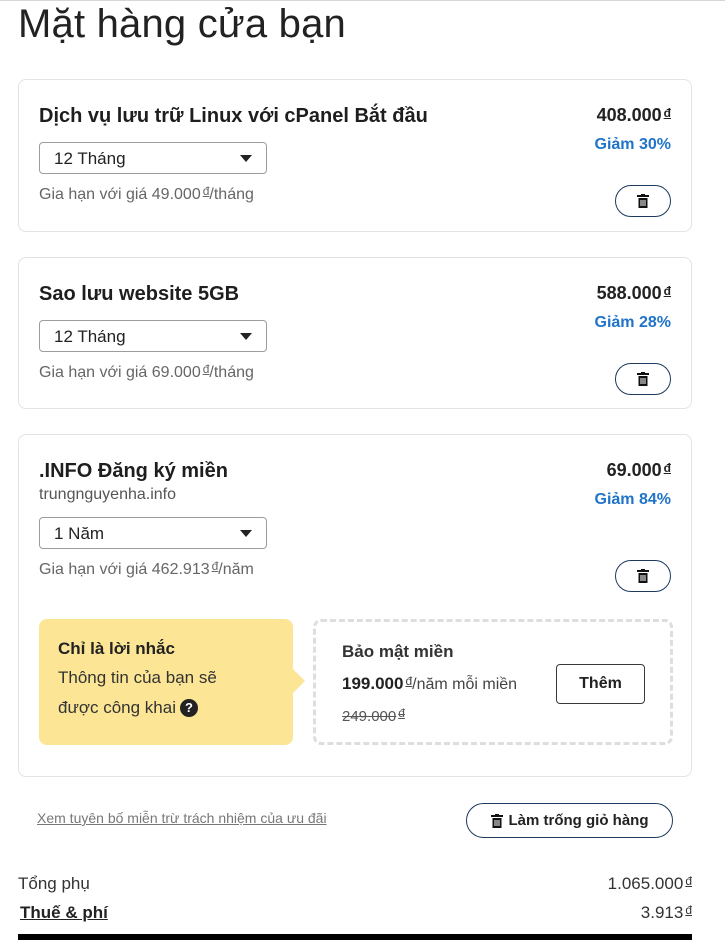 This screenshot has height=946, width=725. What do you see at coordinates (182, 24) in the screenshot?
I see `page-title: Mặt hàng cửa bạn` at bounding box center [182, 24].